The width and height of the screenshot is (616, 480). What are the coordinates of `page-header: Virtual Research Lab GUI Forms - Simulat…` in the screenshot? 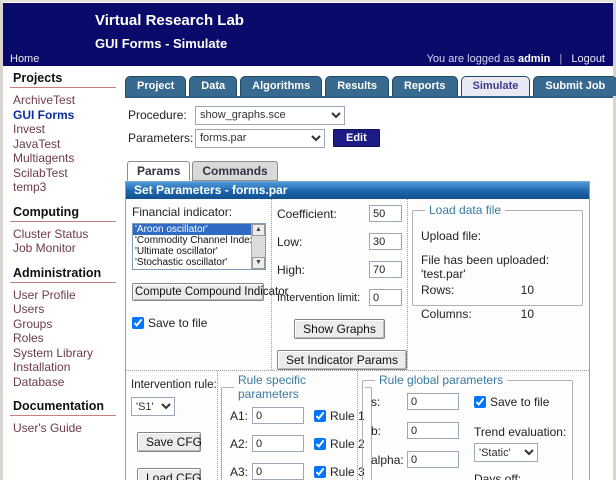 It's located at (308, 34).